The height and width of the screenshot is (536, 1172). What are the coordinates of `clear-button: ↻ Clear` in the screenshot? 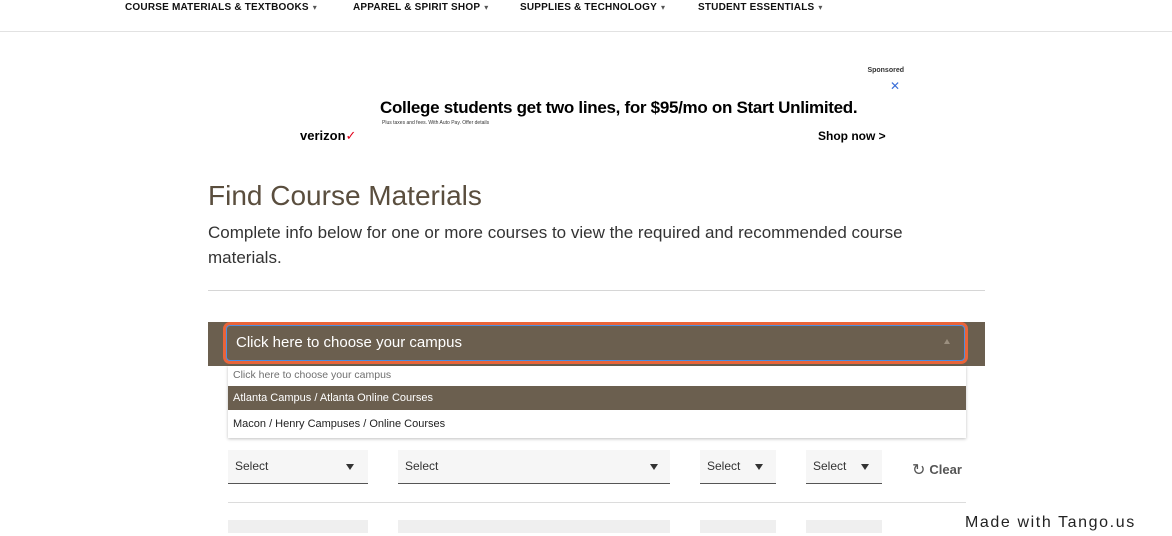 It's located at (937, 470).